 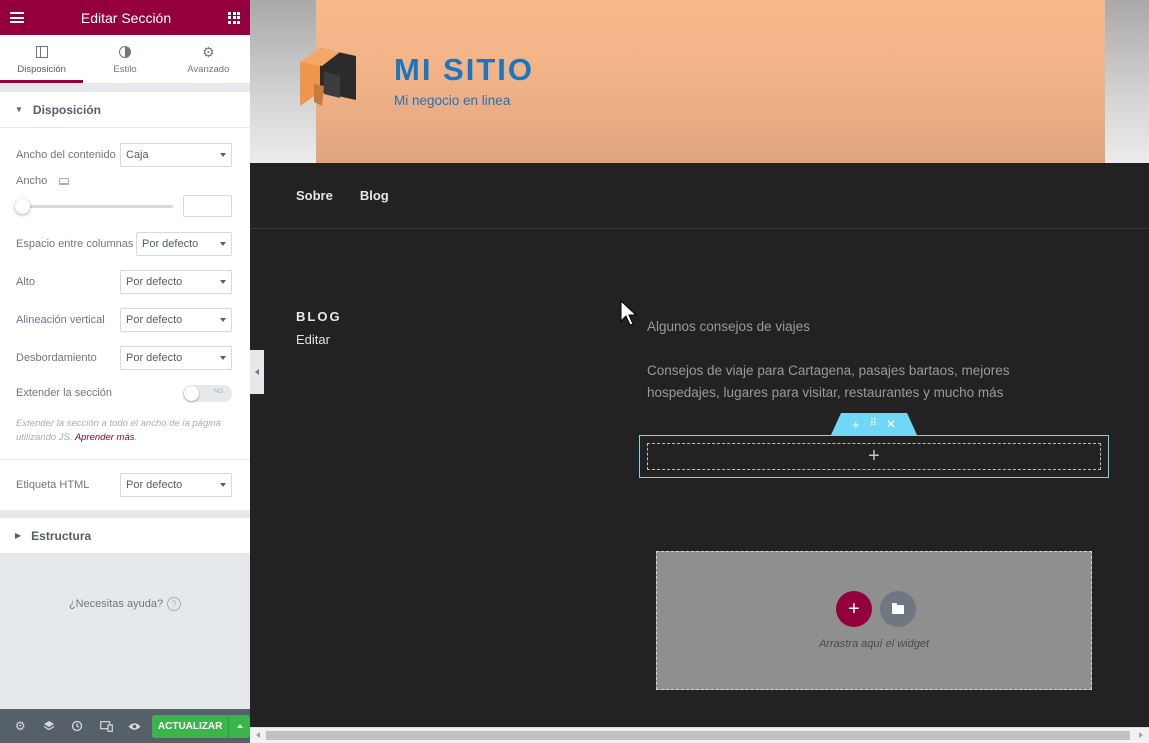 What do you see at coordinates (728, 326) in the screenshot?
I see `description-heading: Algunos consejos de viajes` at bounding box center [728, 326].